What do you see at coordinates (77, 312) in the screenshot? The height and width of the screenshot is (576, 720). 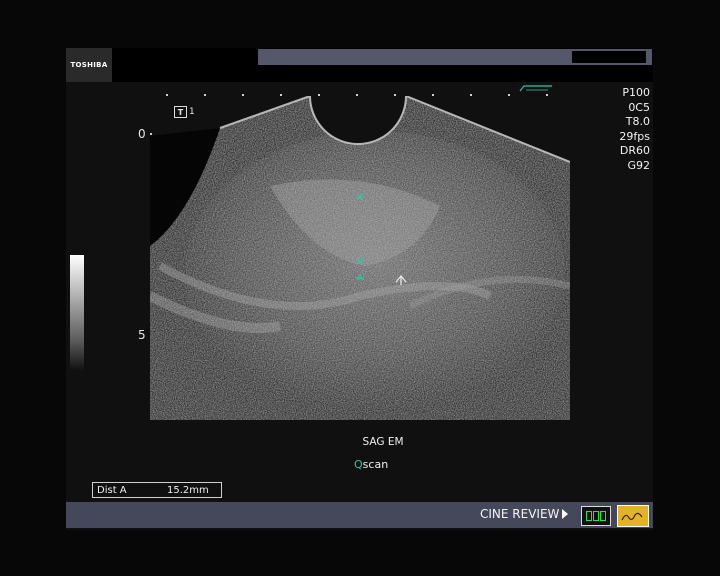 I see `grayscale-bar` at bounding box center [77, 312].